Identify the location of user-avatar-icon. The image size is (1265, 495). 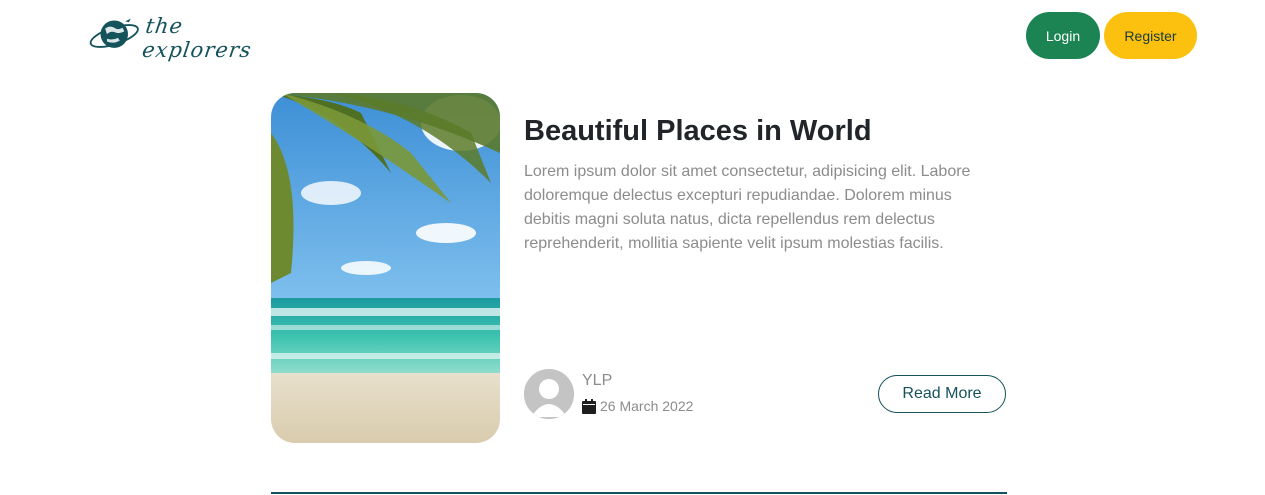
(549, 394).